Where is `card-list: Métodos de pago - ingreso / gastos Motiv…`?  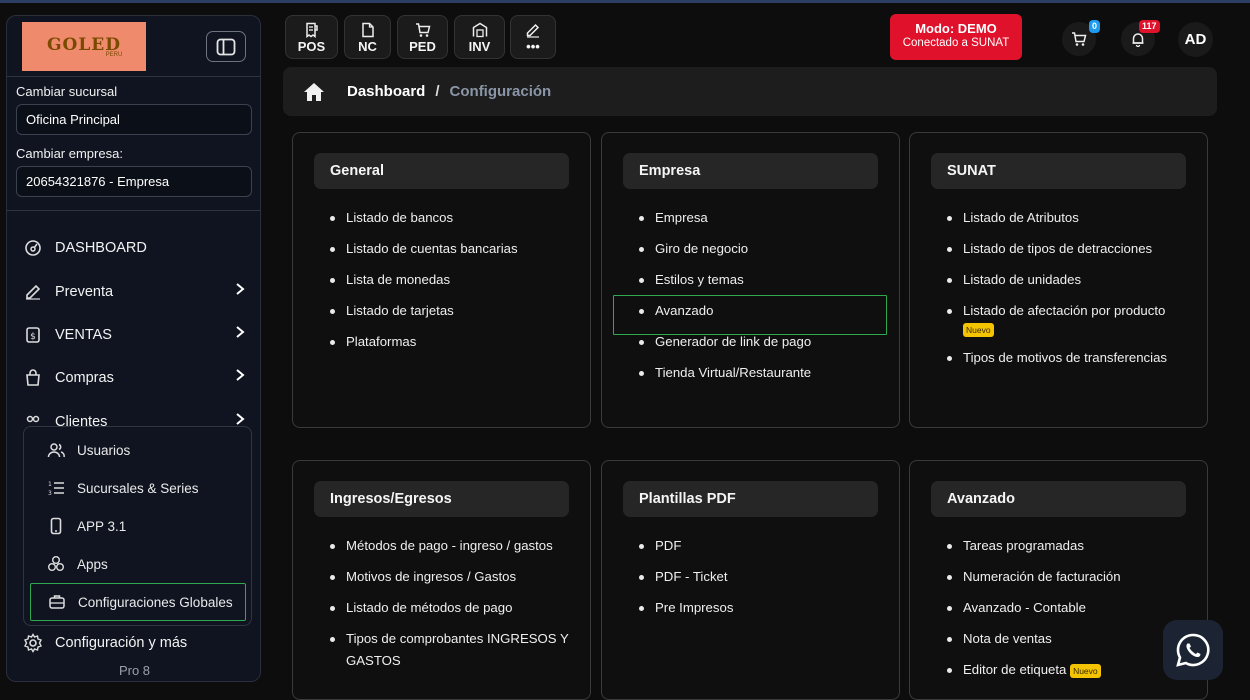 card-list: Métodos de pago - ingreso / gastos Motiv… is located at coordinates (441, 608).